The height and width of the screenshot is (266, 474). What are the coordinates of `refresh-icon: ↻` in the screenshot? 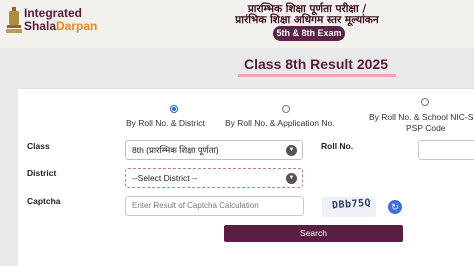 It's located at (395, 207).